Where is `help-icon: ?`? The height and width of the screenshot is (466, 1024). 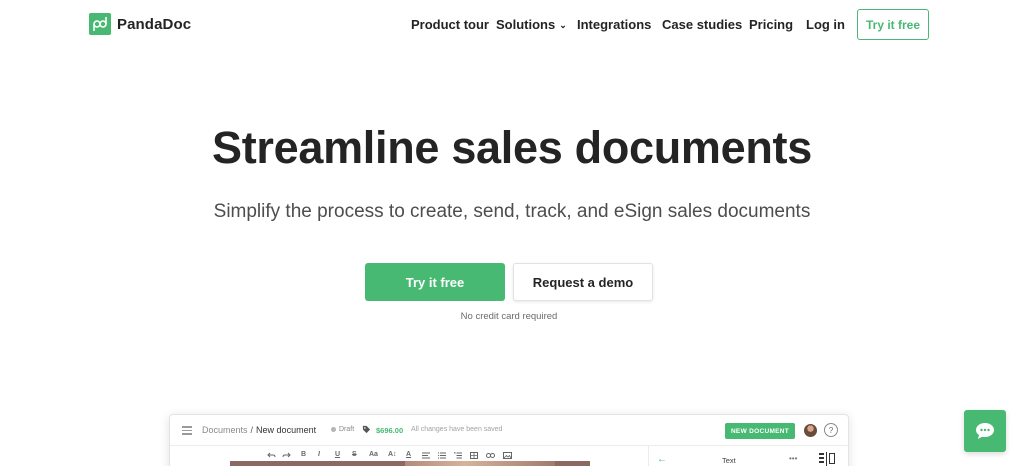 help-icon: ? is located at coordinates (831, 430).